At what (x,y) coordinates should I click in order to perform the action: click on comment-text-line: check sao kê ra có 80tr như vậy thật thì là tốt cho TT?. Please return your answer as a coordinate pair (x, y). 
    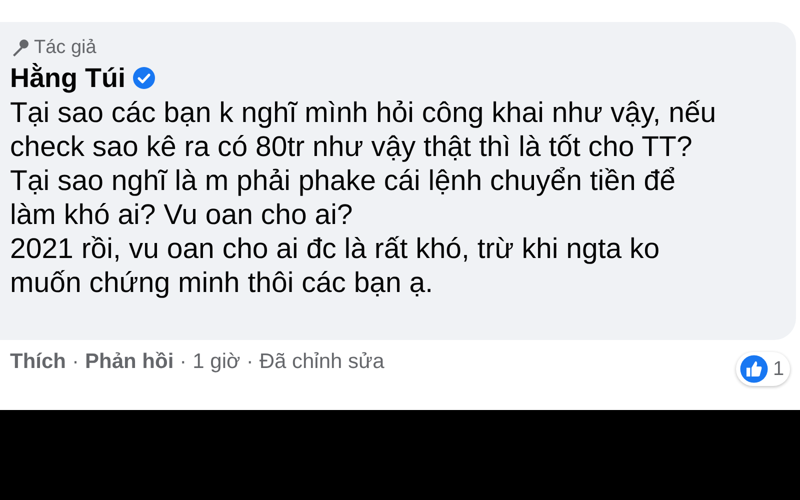
    Looking at the image, I should click on (352, 147).